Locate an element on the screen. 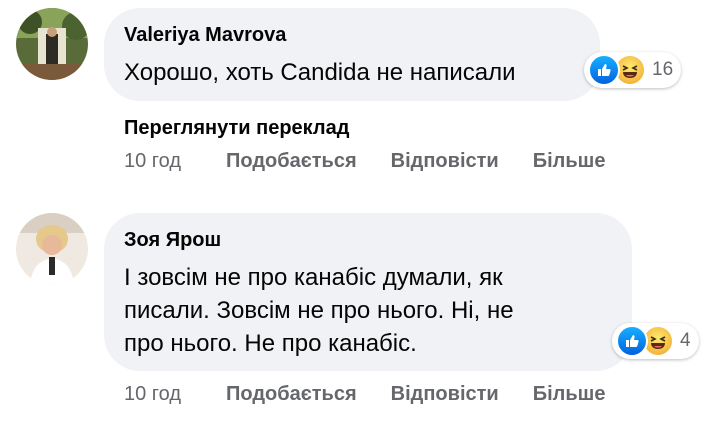 The height and width of the screenshot is (426, 720). see-translation-link: Переглянути переклад is located at coordinates (236, 128).